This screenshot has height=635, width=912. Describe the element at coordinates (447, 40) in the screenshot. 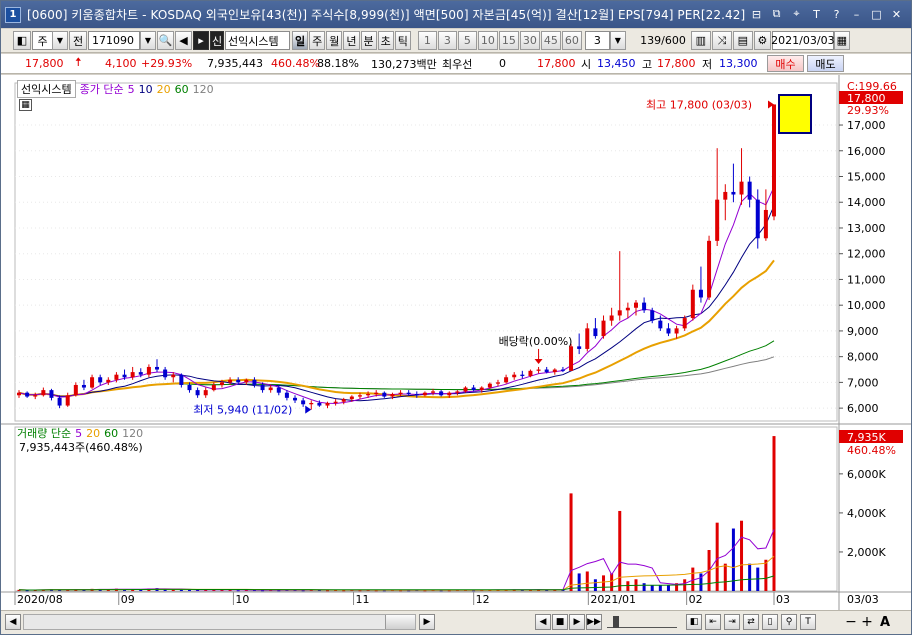

I see `minute-button-1: 3` at that location.